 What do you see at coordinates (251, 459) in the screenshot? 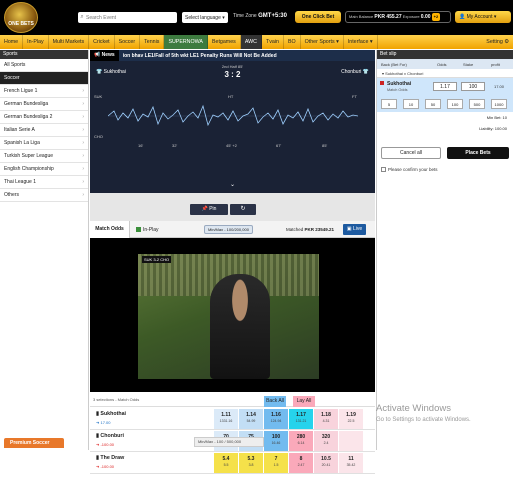
I see `price: 5.3` at bounding box center [251, 459].